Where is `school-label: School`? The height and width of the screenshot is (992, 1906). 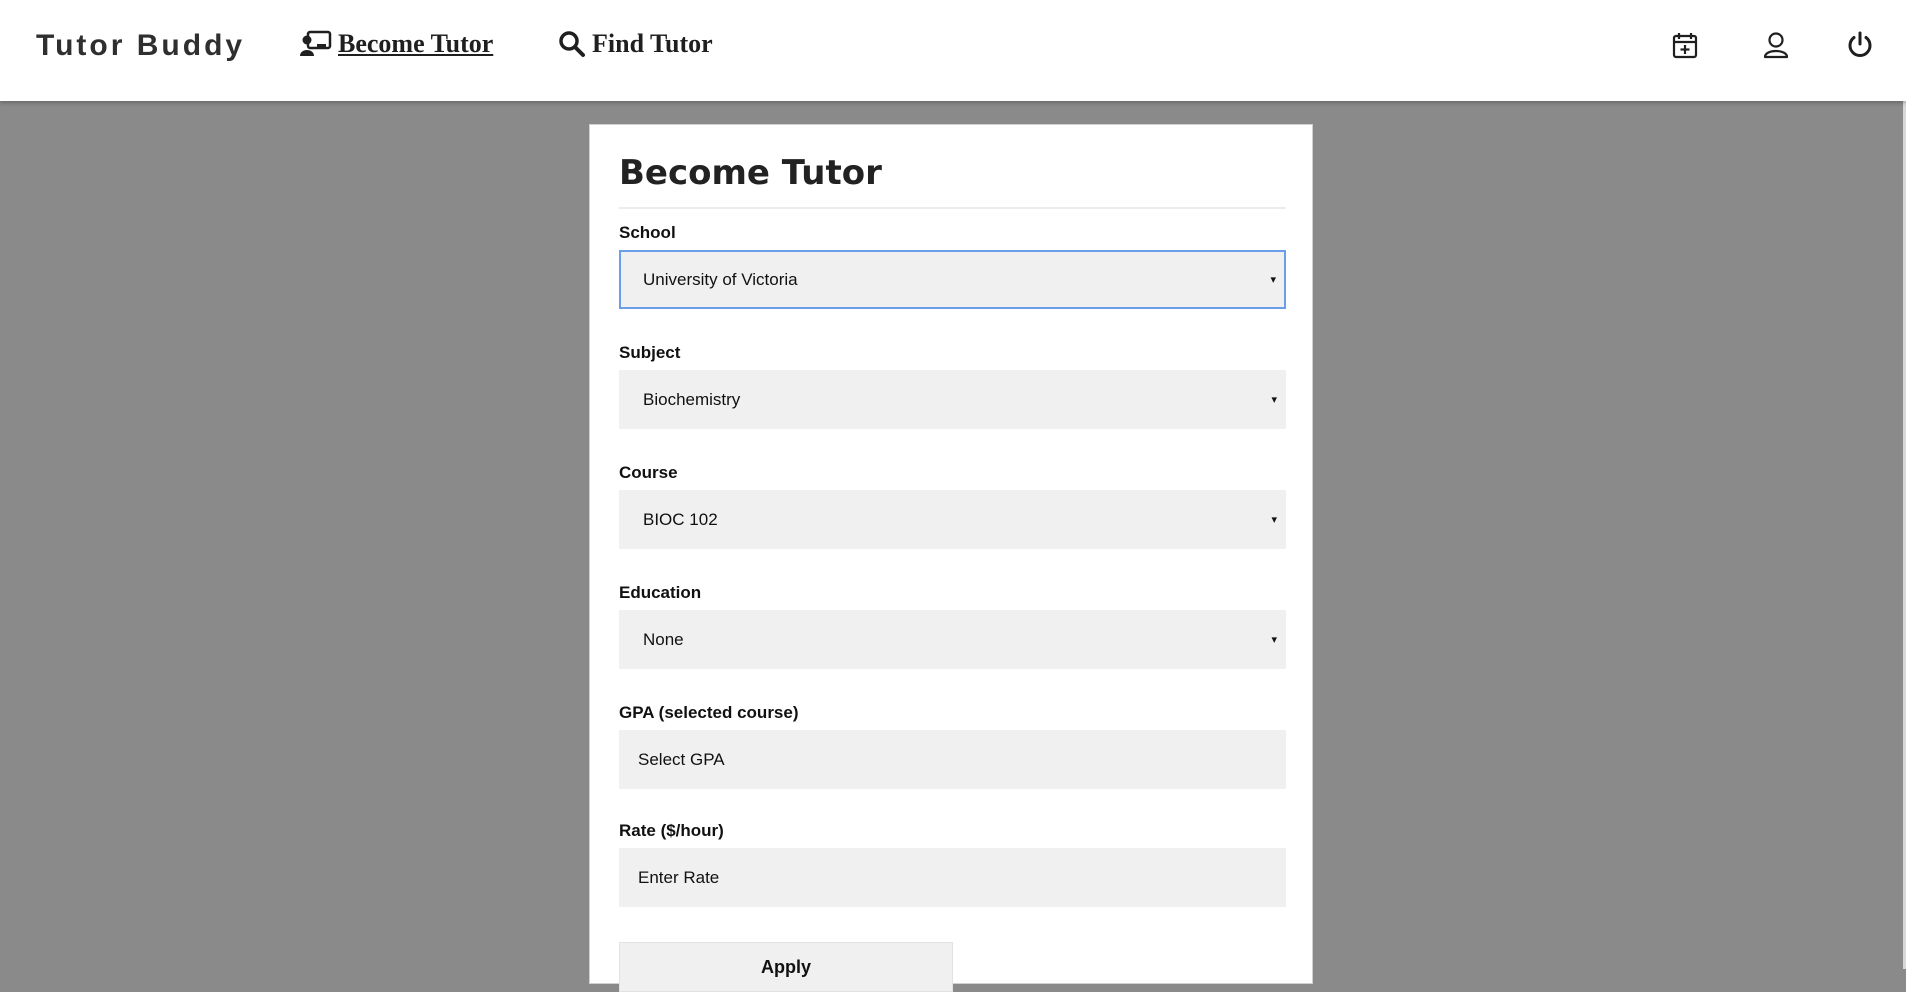 school-label: School is located at coordinates (647, 232).